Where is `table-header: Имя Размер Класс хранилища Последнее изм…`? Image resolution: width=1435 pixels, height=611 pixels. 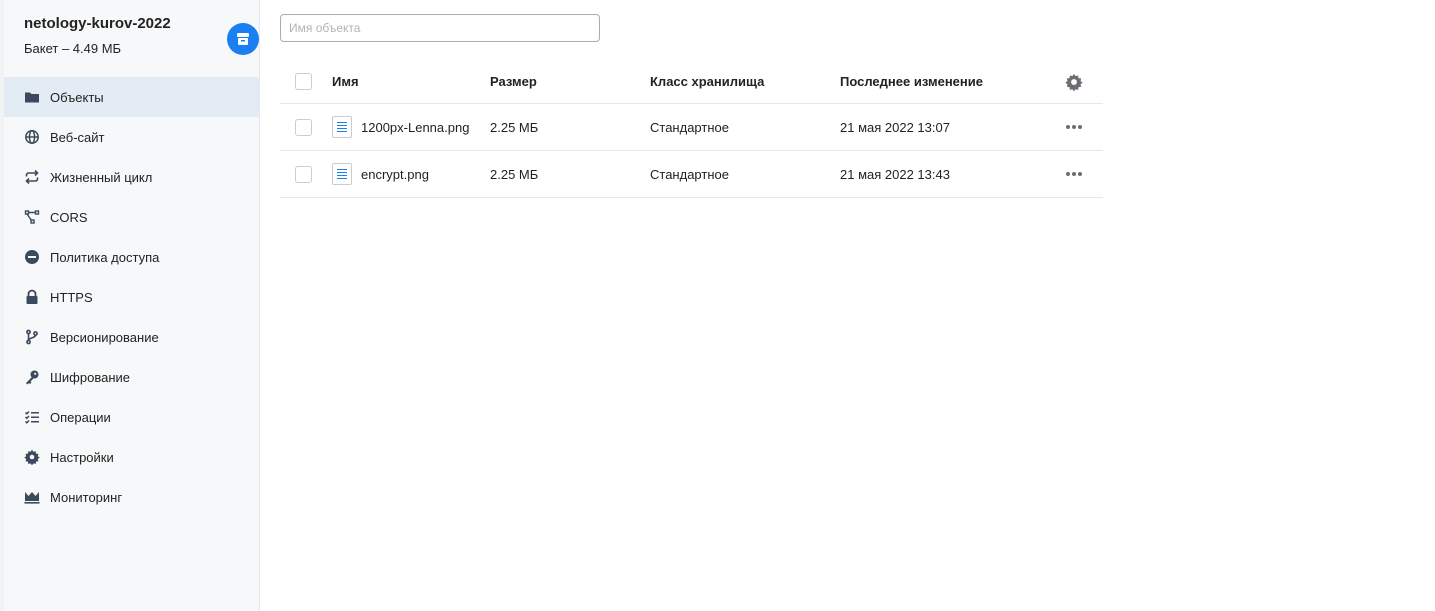 table-header: Имя Размер Класс хранилища Последнее изм… is located at coordinates (691, 82).